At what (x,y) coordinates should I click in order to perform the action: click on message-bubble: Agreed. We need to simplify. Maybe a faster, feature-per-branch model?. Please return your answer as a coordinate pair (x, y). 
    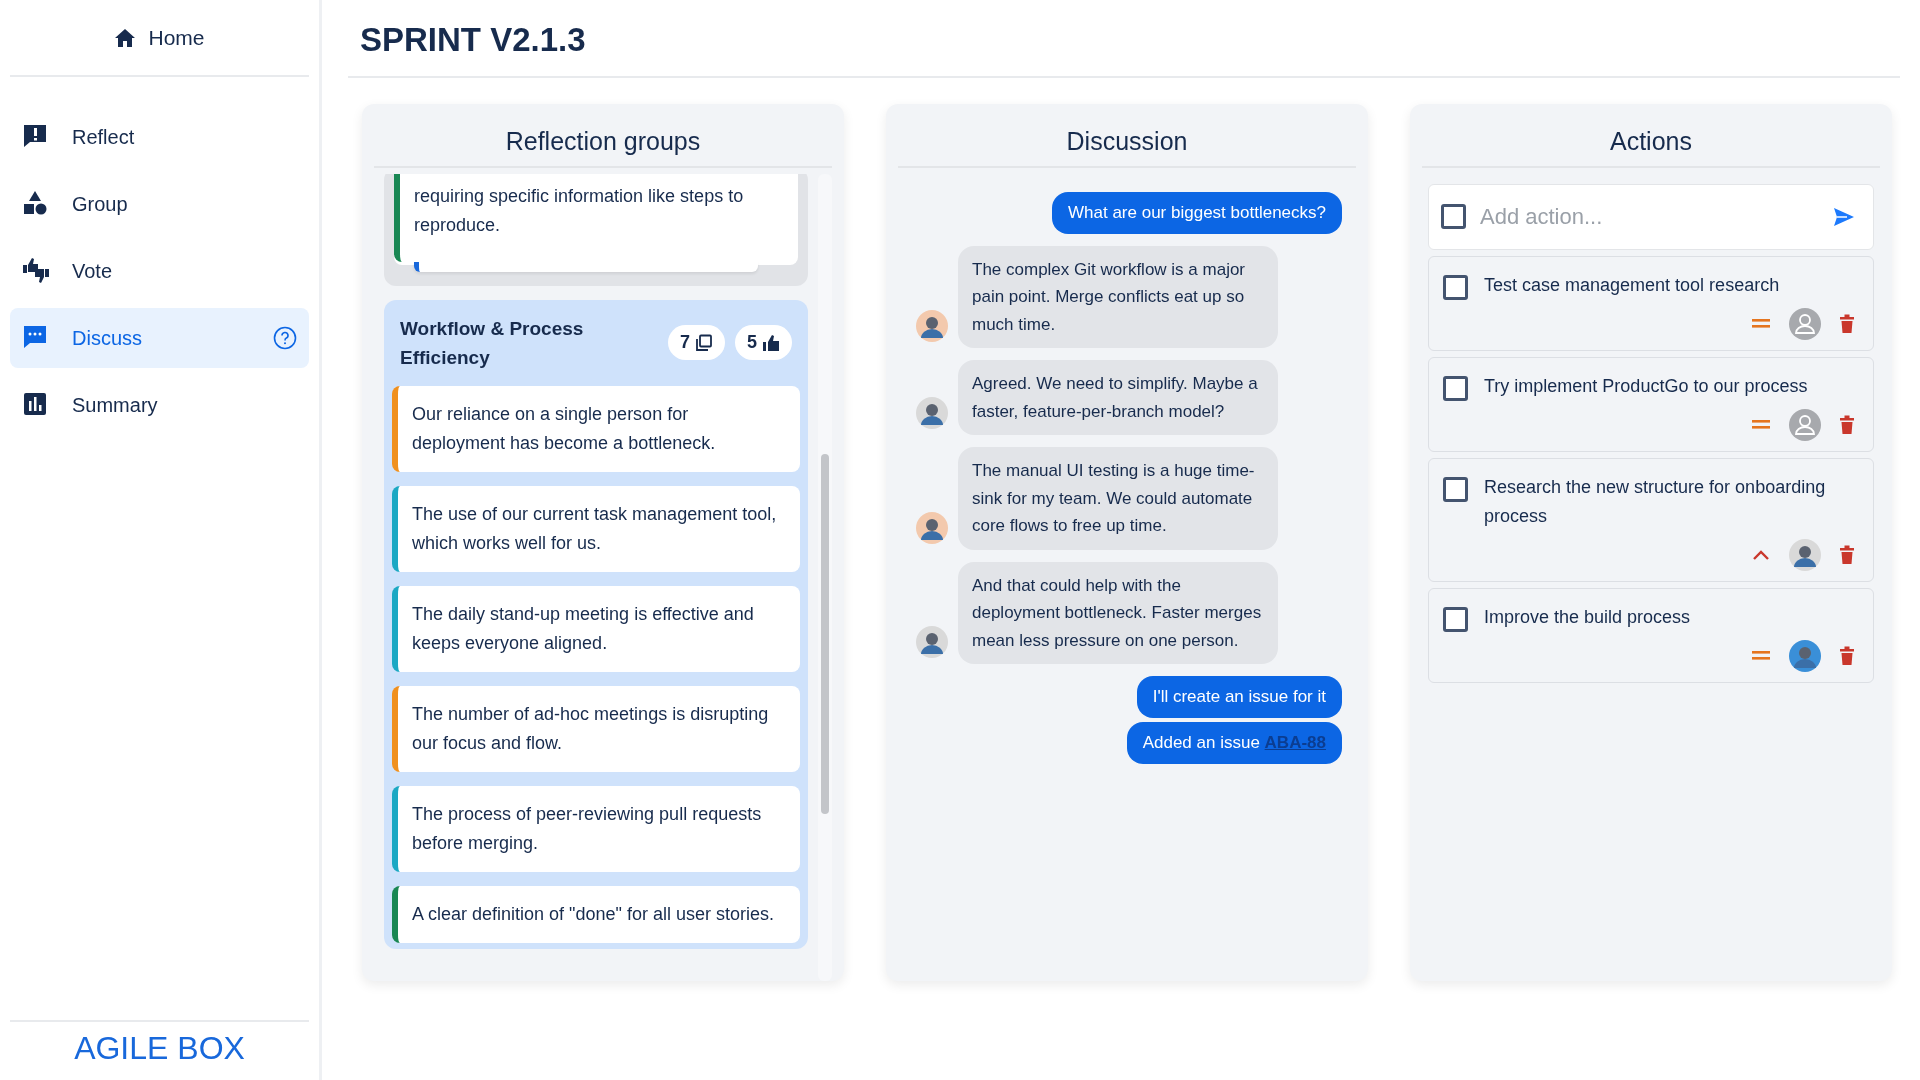
    Looking at the image, I should click on (1118, 398).